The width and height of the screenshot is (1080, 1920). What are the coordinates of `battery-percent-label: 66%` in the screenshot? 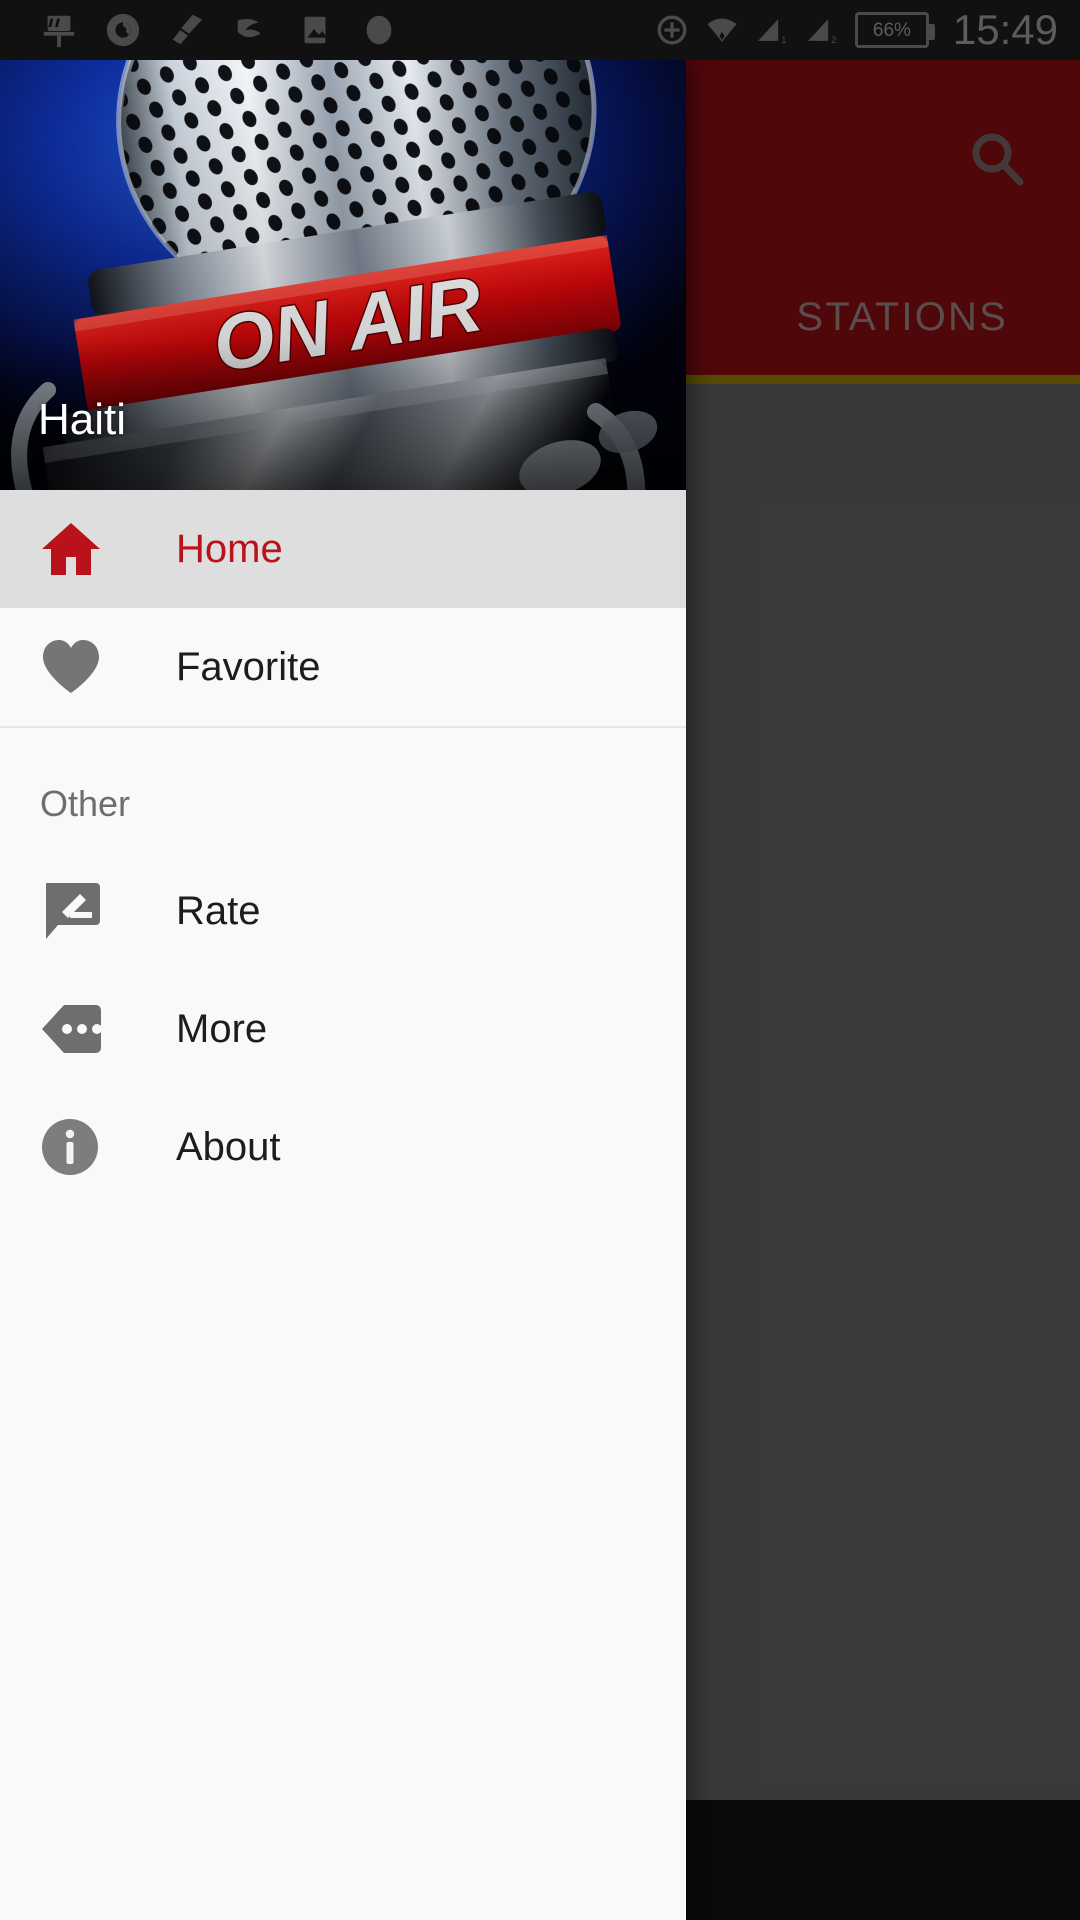 It's located at (891, 30).